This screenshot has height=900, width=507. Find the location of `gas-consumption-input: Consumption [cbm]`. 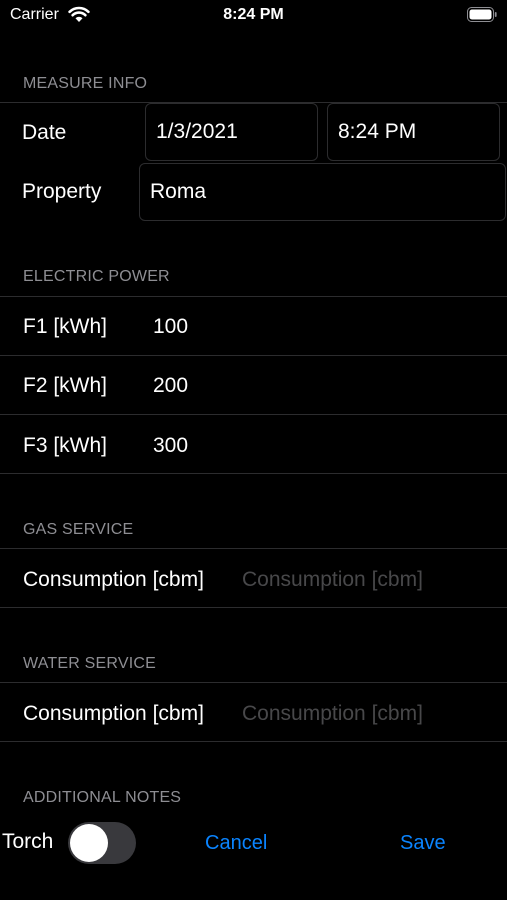

gas-consumption-input: Consumption [cbm] is located at coordinates (332, 580).